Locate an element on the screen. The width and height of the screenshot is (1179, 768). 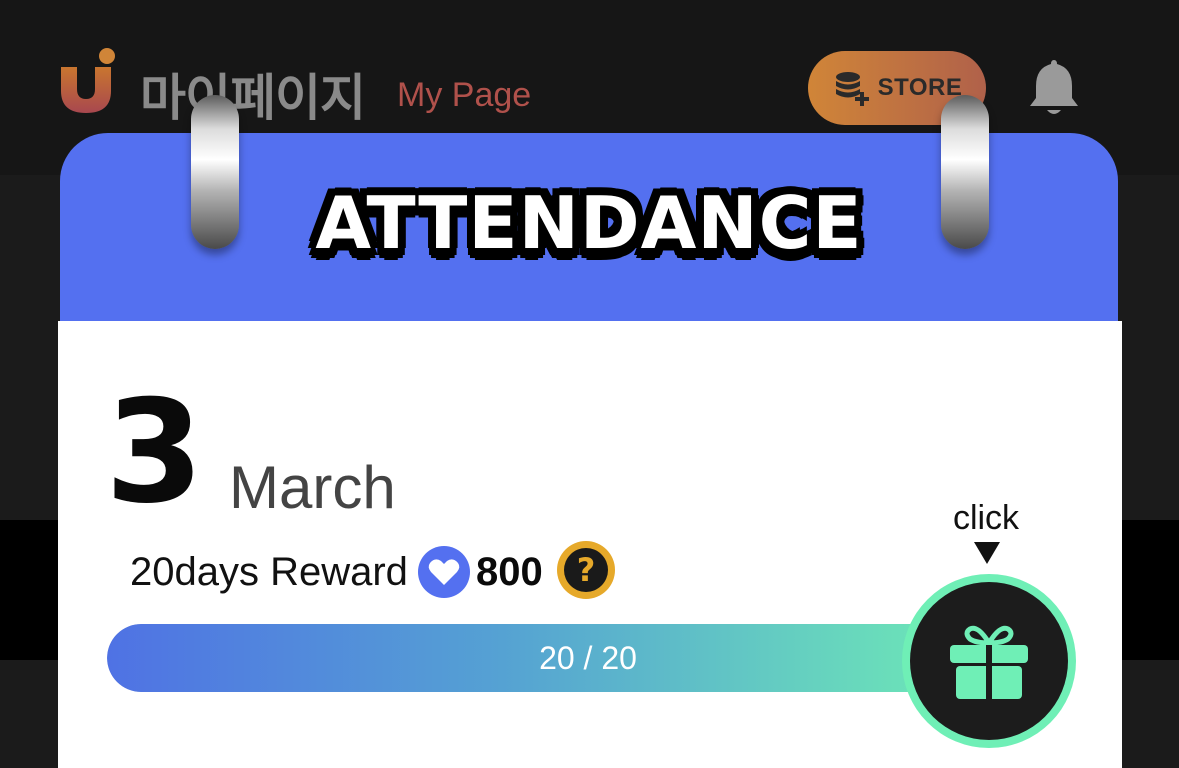
down-arrow-icon is located at coordinates (987, 553).